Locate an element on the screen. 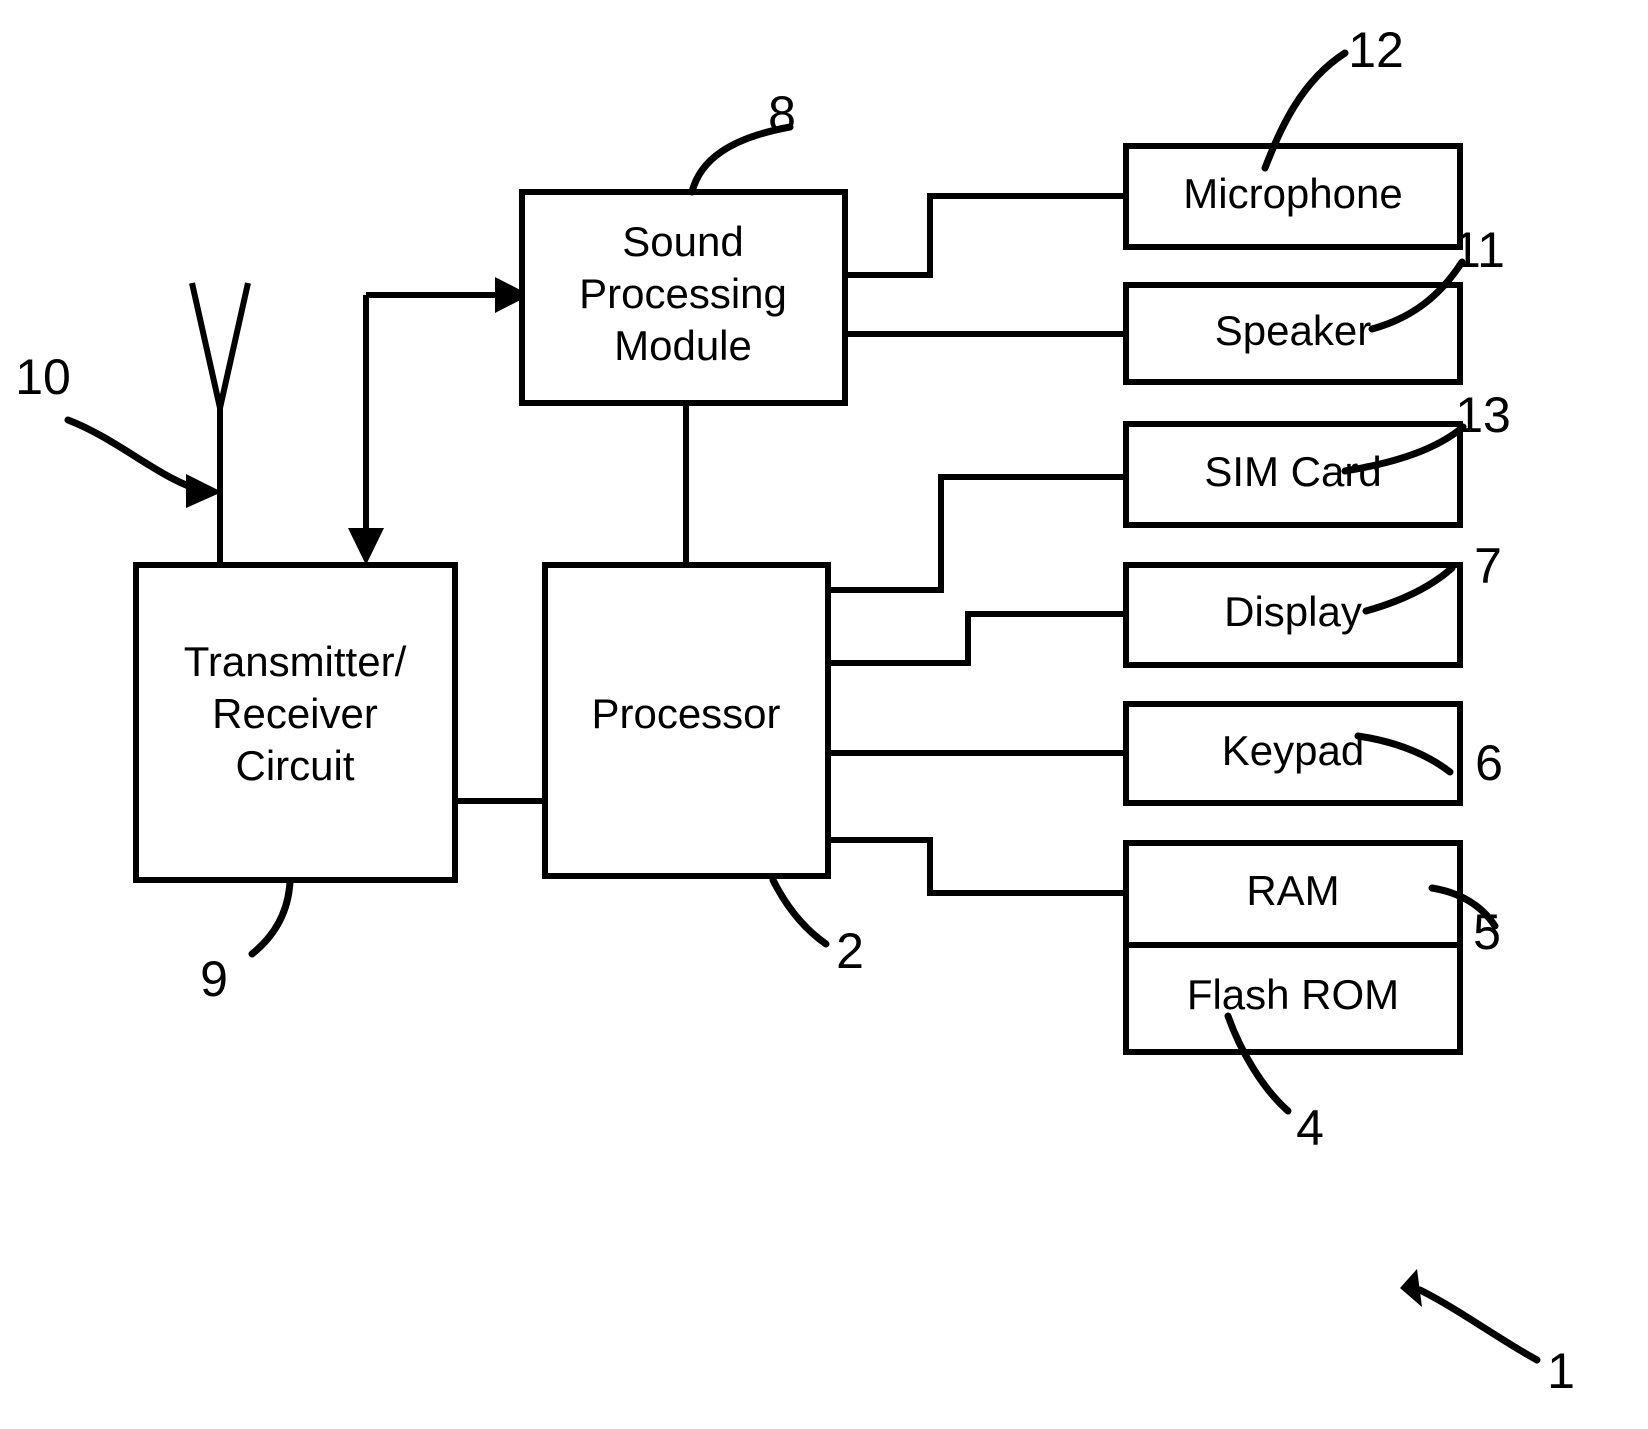  block-transmitter-receiver-circuit: Transmitter/ Receiver Circuit is located at coordinates (295, 722).